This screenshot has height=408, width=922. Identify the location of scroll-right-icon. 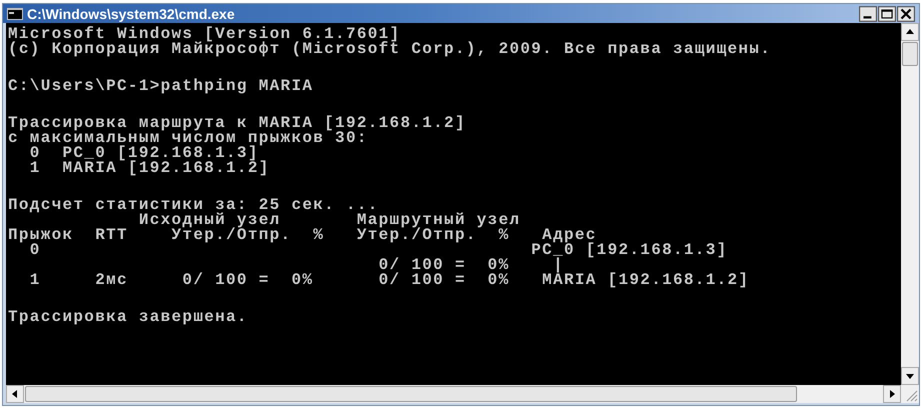
(892, 394).